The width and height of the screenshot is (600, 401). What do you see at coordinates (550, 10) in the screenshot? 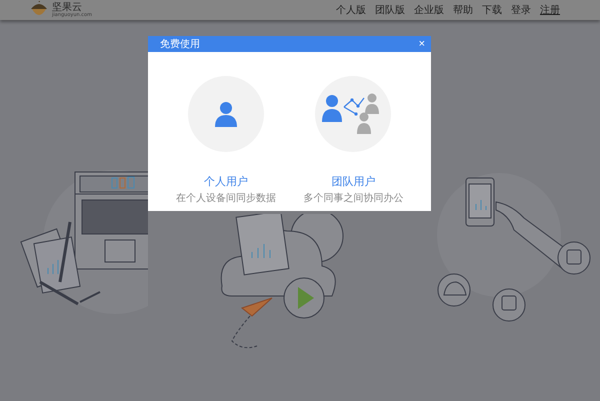
I see `nav-link: 注册` at bounding box center [550, 10].